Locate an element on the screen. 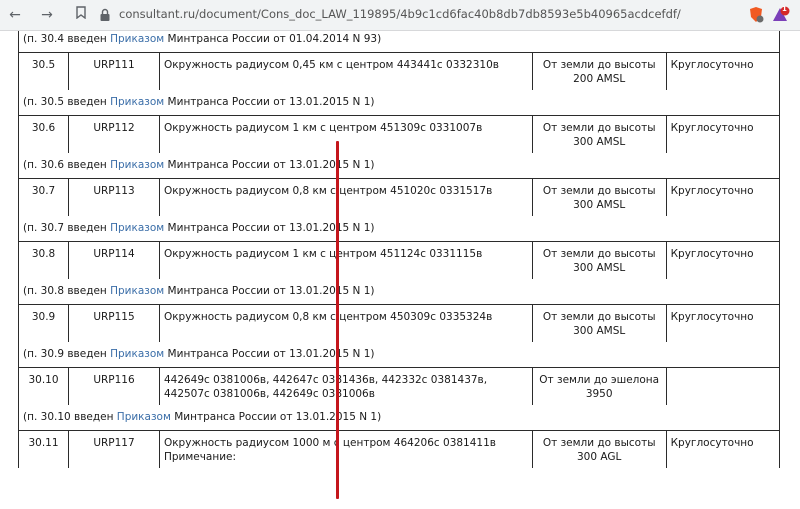  cell-number: 30.11 is located at coordinates (43, 449).